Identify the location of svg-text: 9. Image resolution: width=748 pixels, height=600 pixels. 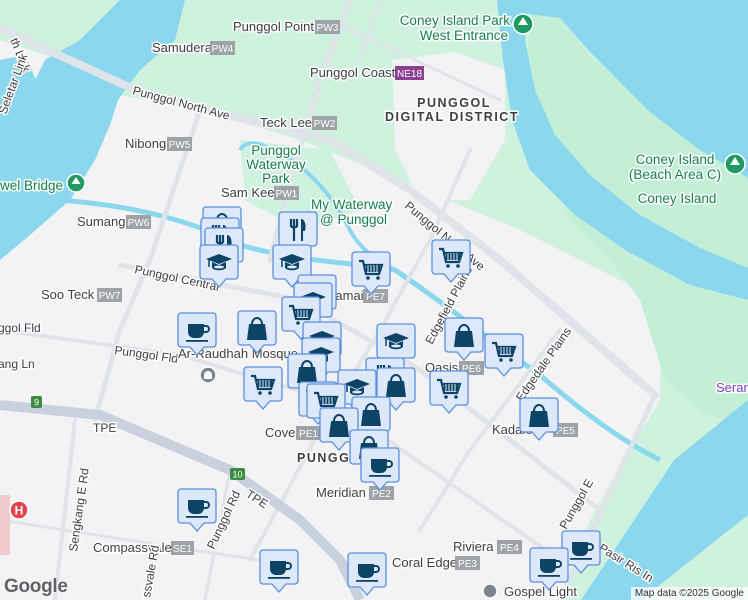
(36, 403).